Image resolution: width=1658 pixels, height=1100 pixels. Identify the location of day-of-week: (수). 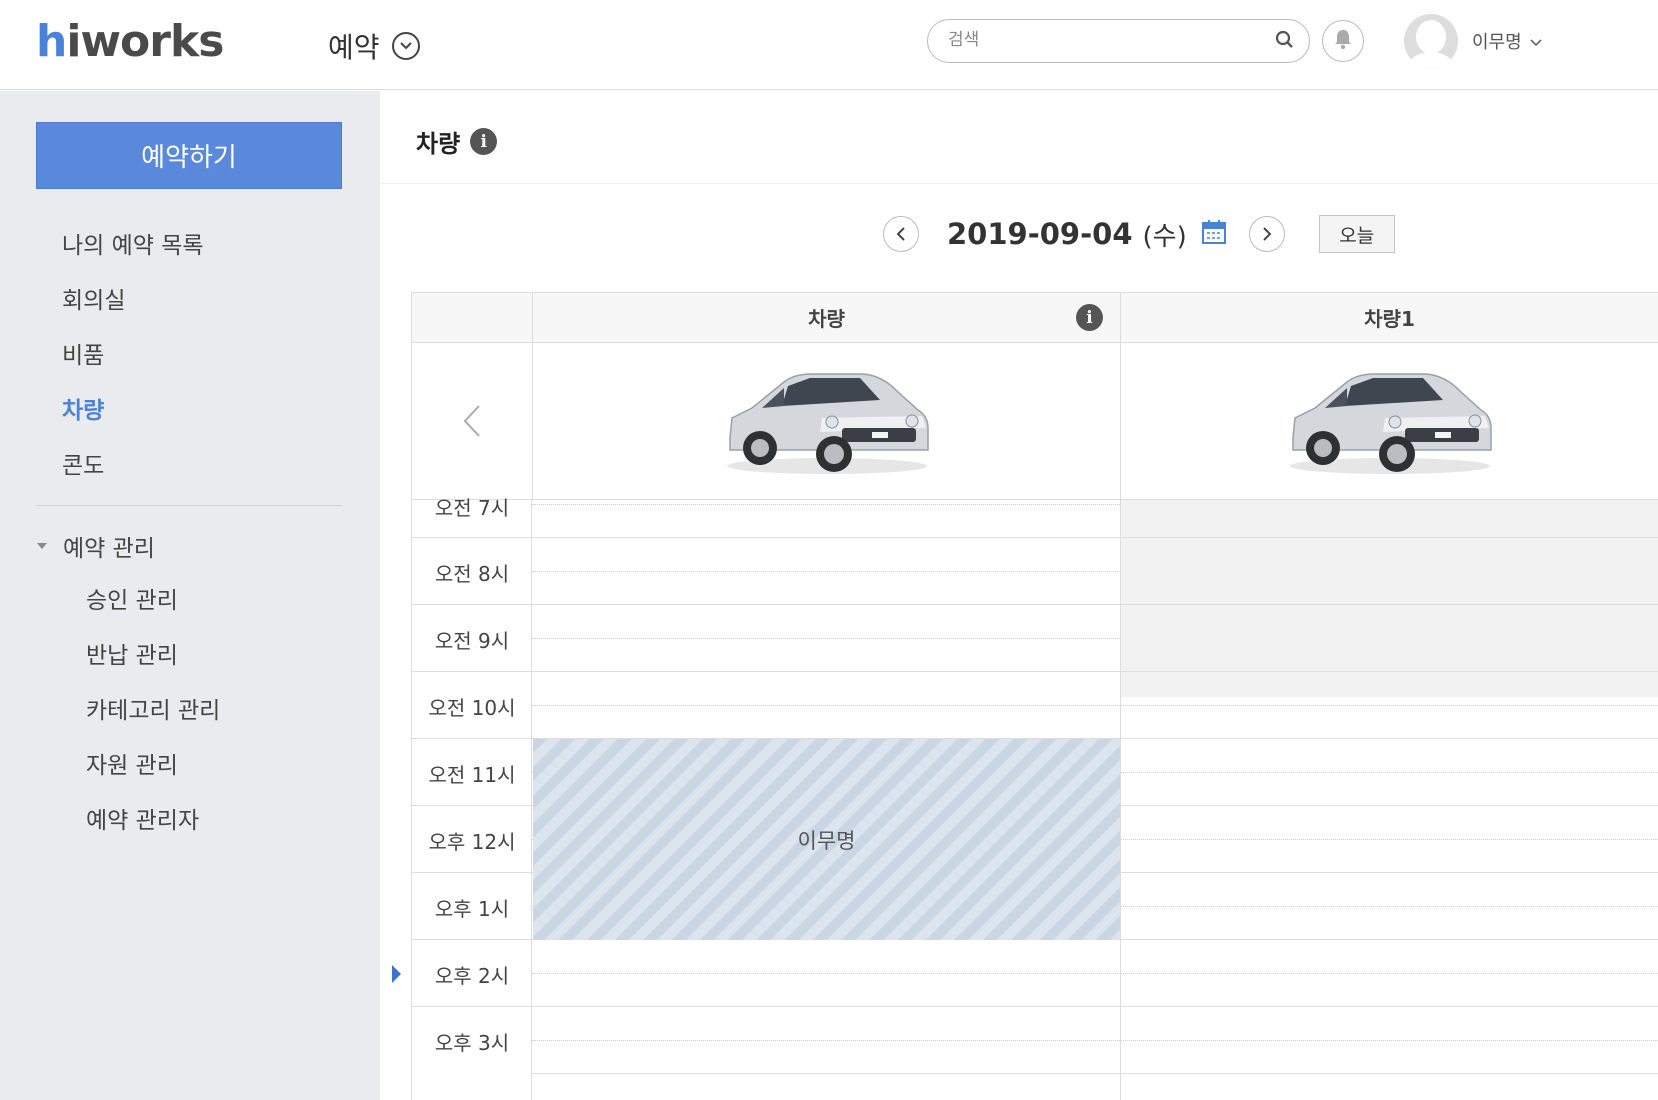
(1164, 236).